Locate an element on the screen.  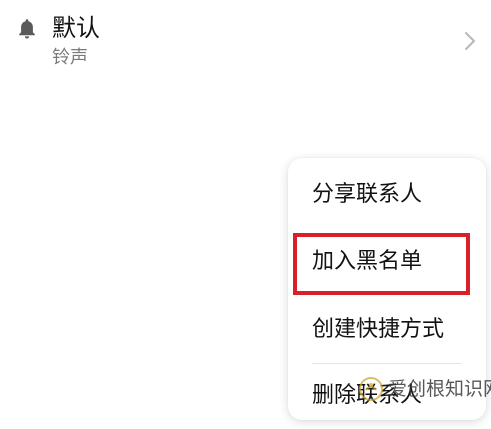
watermark: 爱创根知识网 is located at coordinates (424, 389).